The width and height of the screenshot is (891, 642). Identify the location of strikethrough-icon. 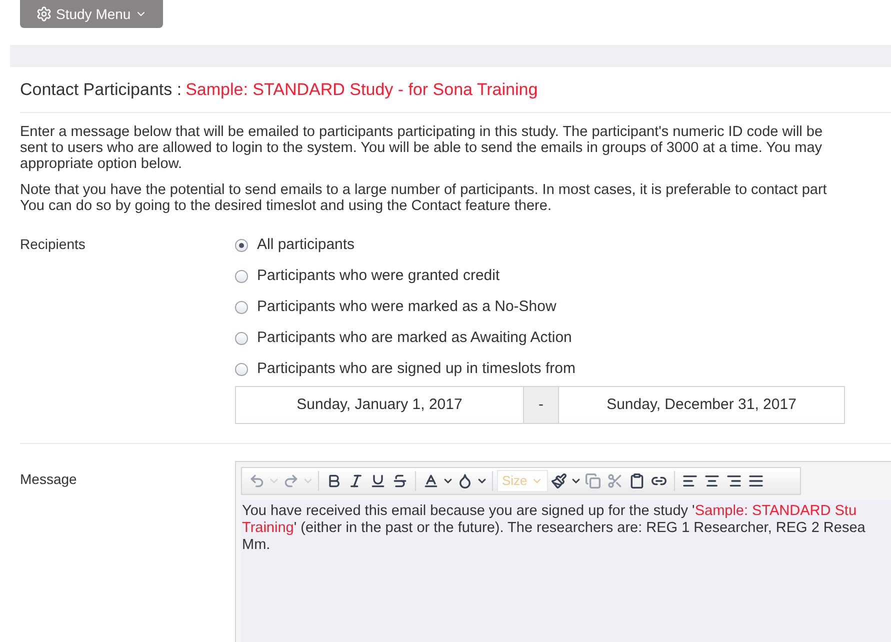
(400, 481).